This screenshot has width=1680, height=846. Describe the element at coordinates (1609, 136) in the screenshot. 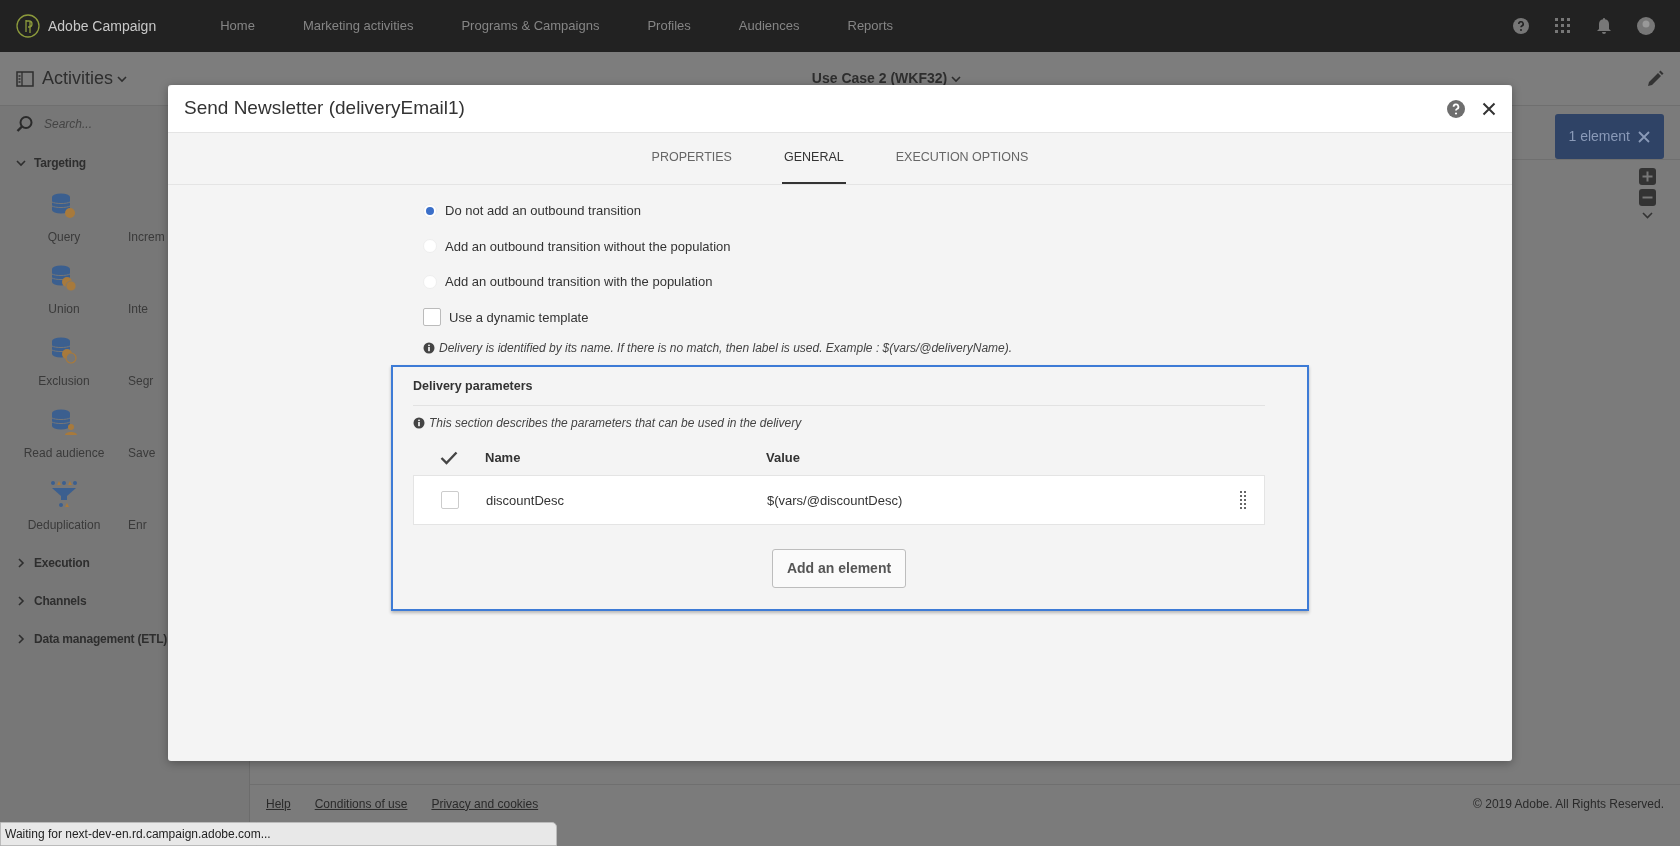

I see `selection-badge: 1 element` at that location.